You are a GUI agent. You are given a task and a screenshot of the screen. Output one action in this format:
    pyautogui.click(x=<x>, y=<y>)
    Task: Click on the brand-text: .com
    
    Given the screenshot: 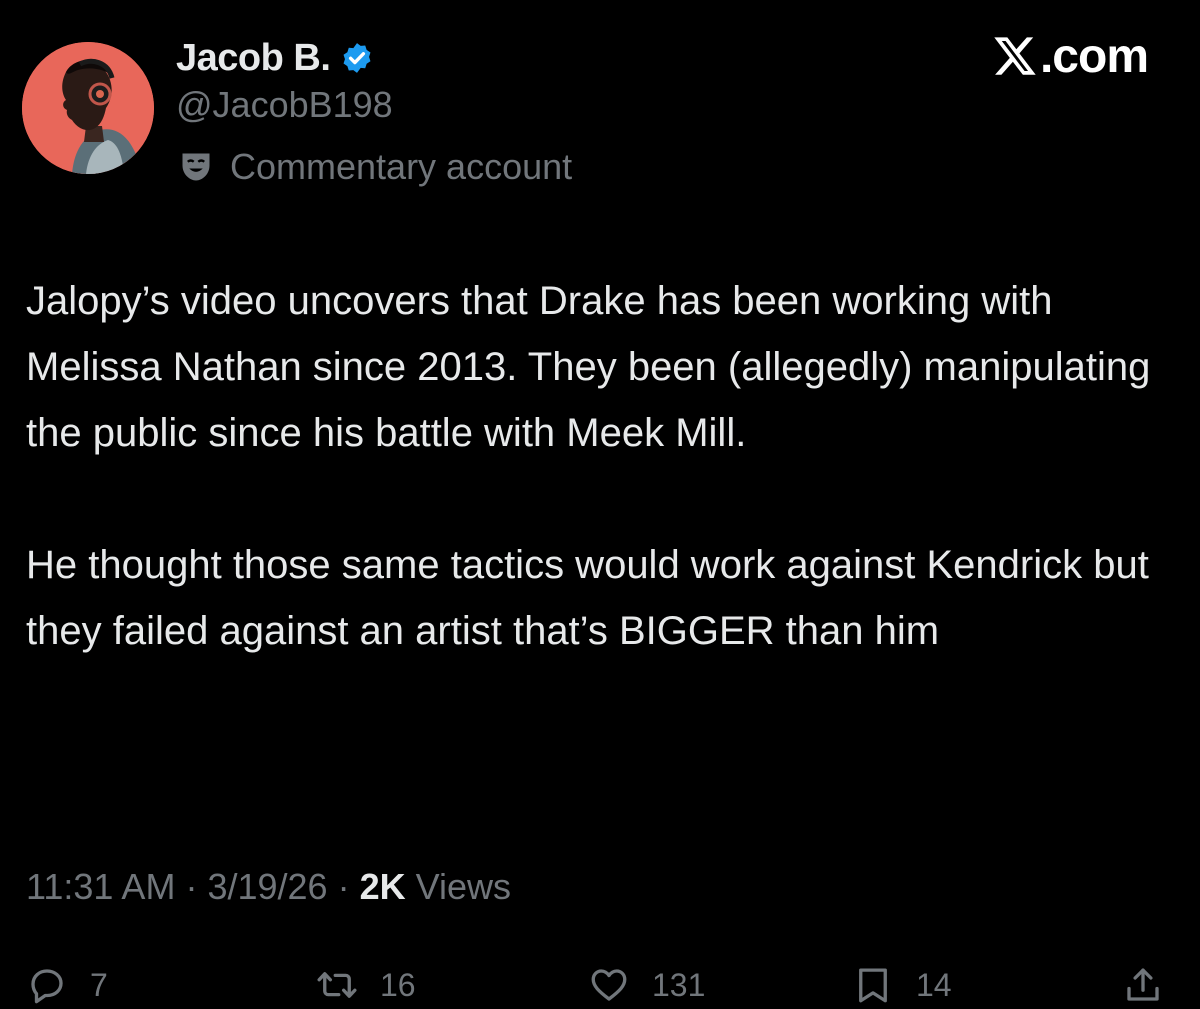 What is the action you would take?
    pyautogui.click(x=1094, y=56)
    